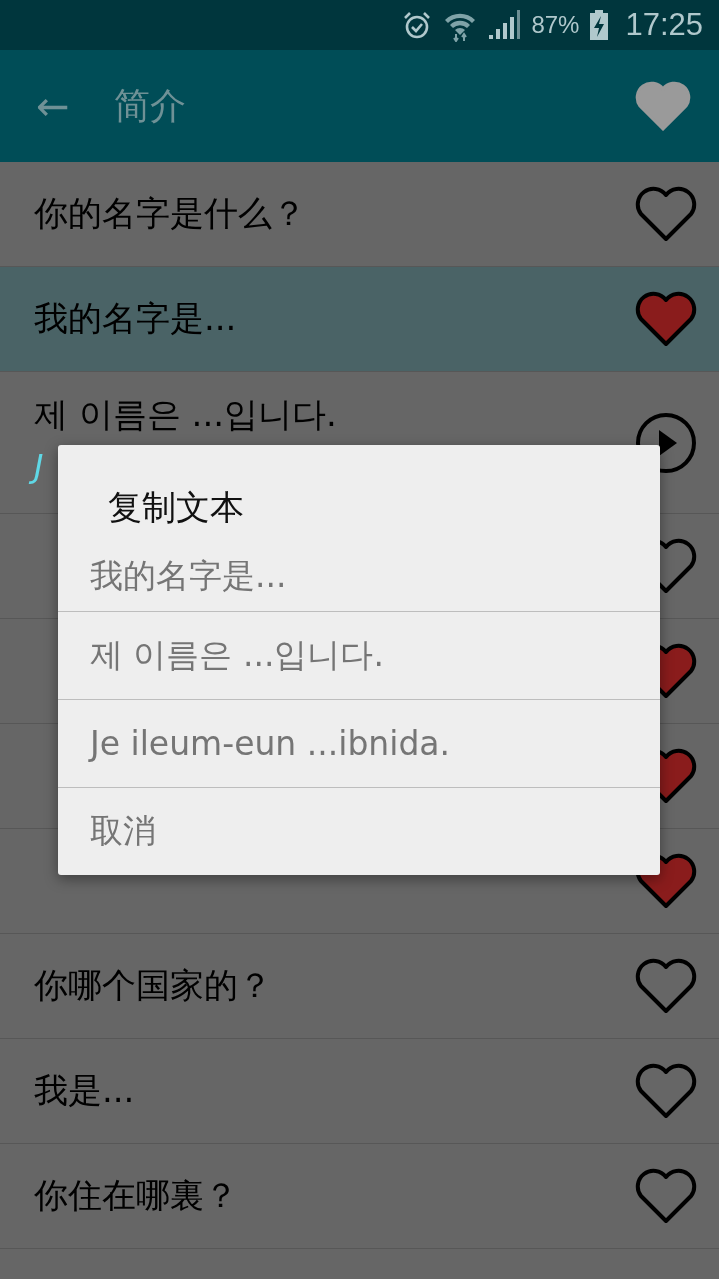  What do you see at coordinates (40, 468) in the screenshot?
I see `romanization-text: J` at bounding box center [40, 468].